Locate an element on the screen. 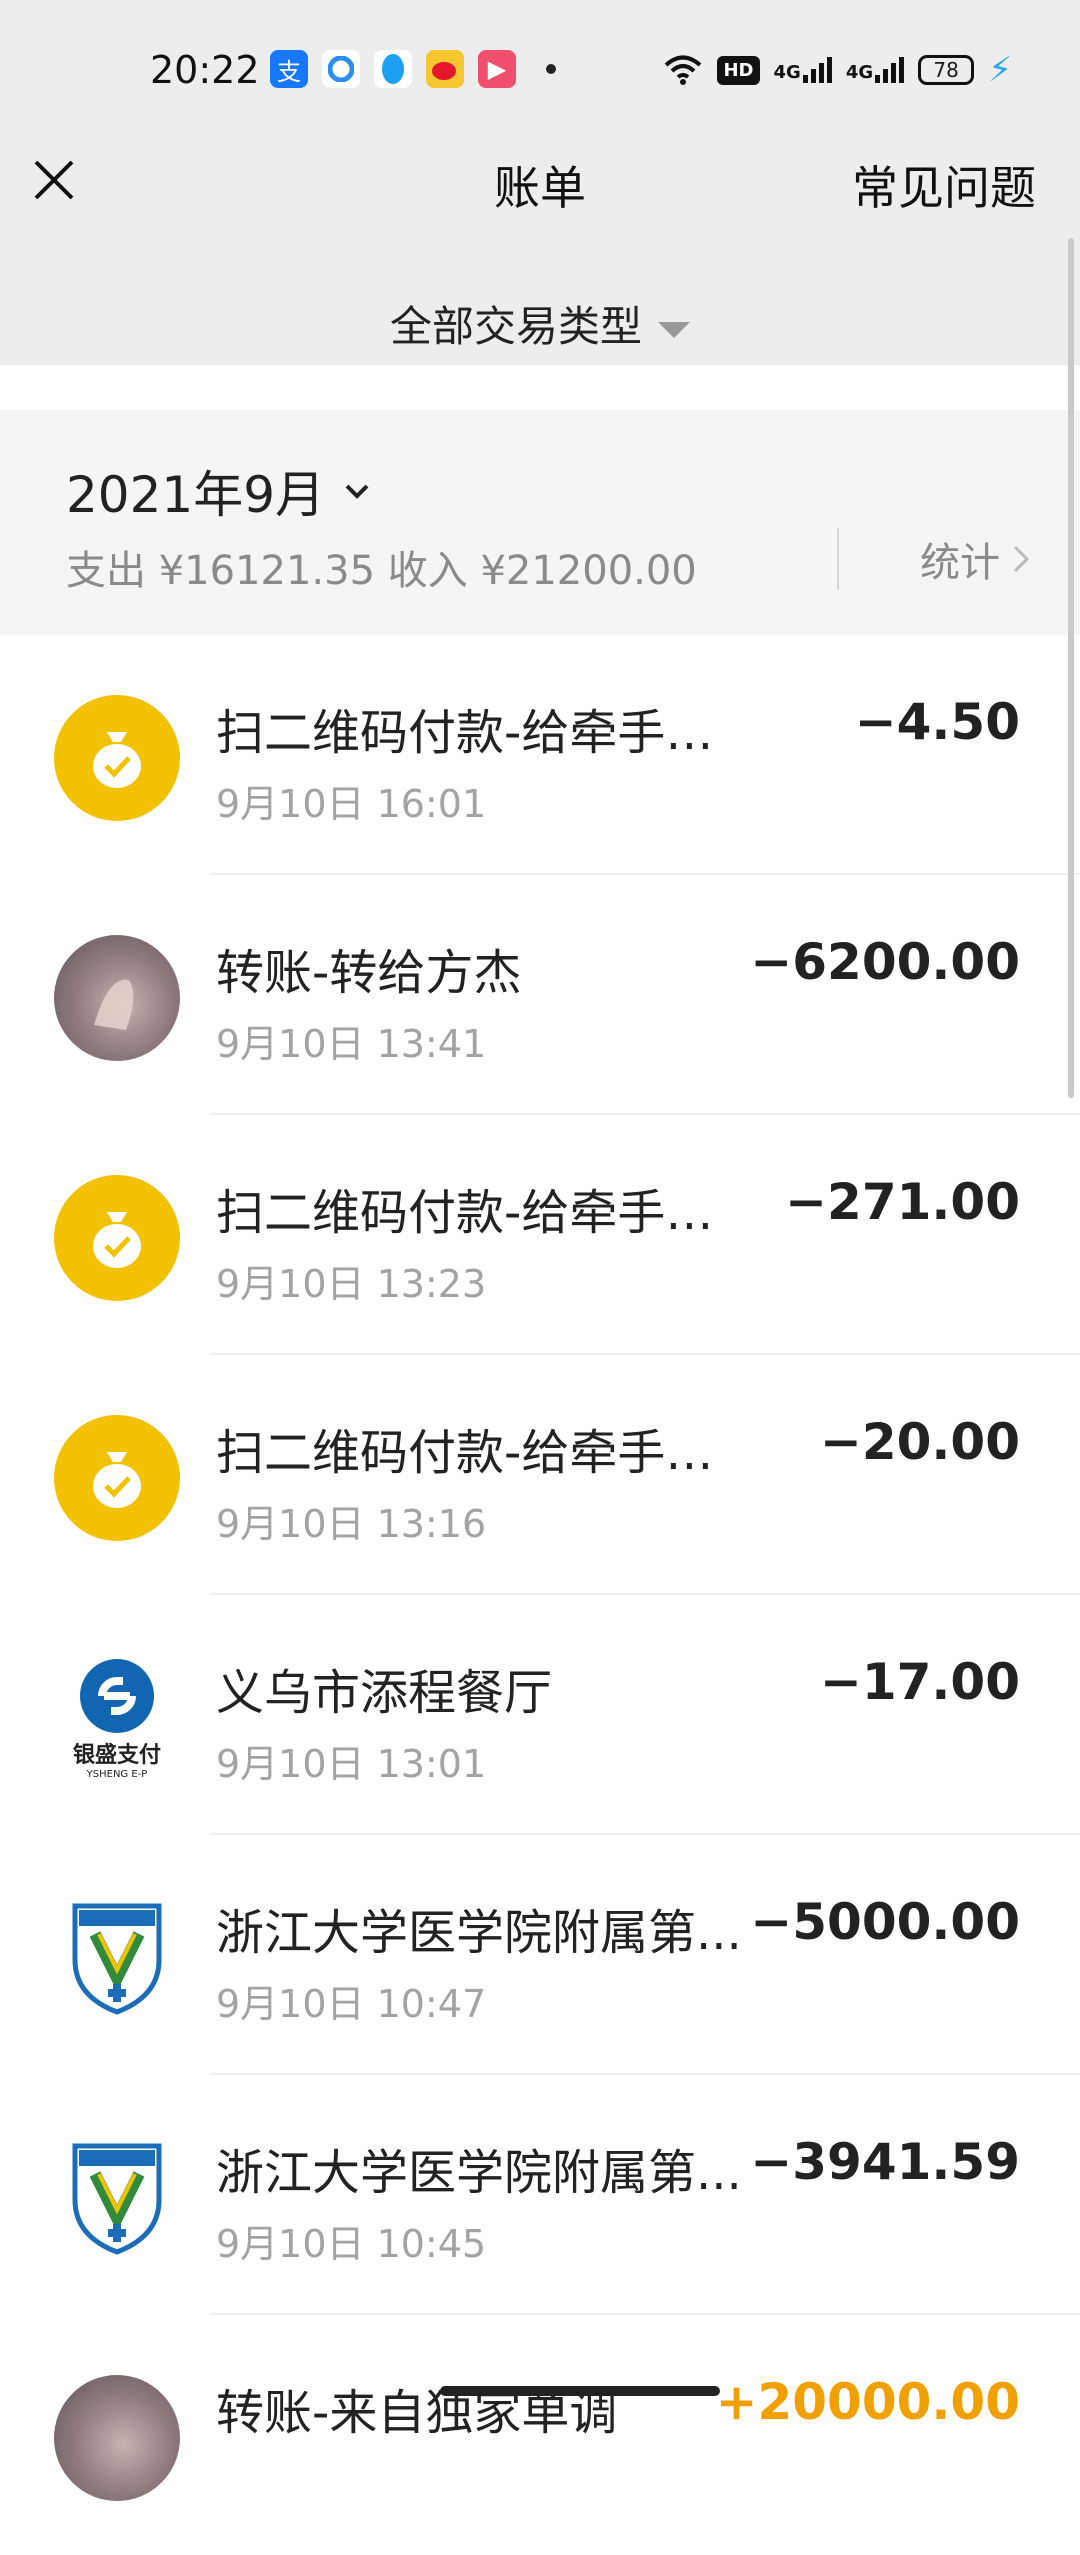 This screenshot has height=2555, width=1080. system-icons: HD 4G 4G 78 ⚡ is located at coordinates (837, 70).